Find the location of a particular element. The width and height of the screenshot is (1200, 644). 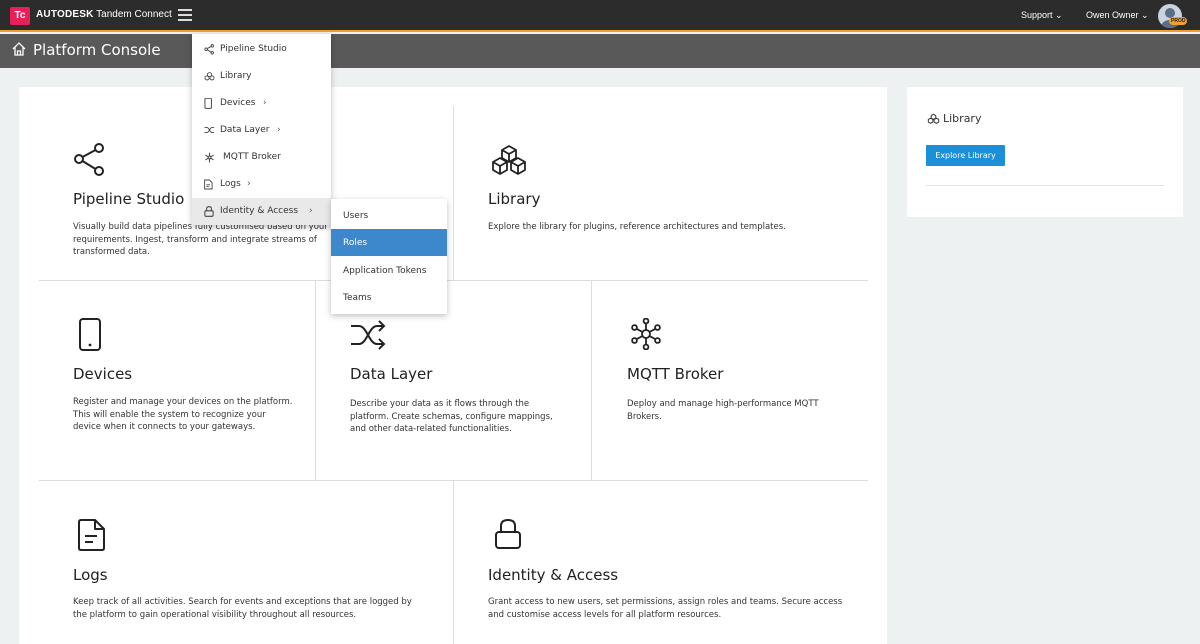

menu-item-data-layer: Data Layer › is located at coordinates (261, 130).